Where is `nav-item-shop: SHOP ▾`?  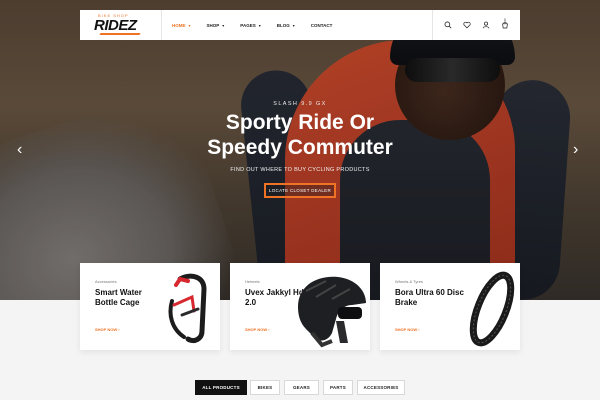
nav-item-shop: SHOP ▾ is located at coordinates (216, 25).